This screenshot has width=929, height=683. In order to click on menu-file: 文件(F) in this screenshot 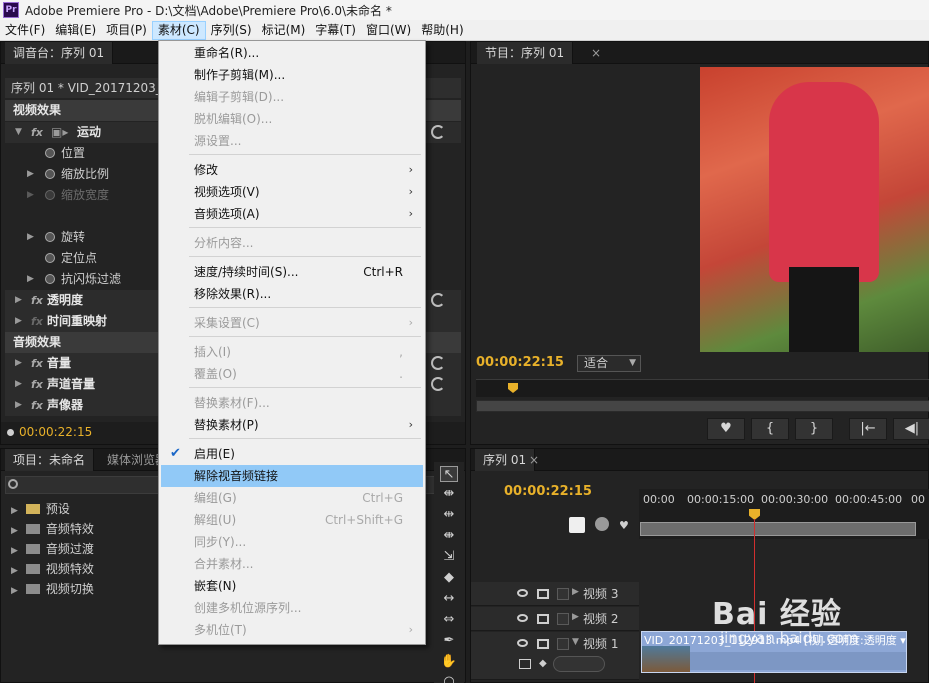, I will do `click(25, 30)`.